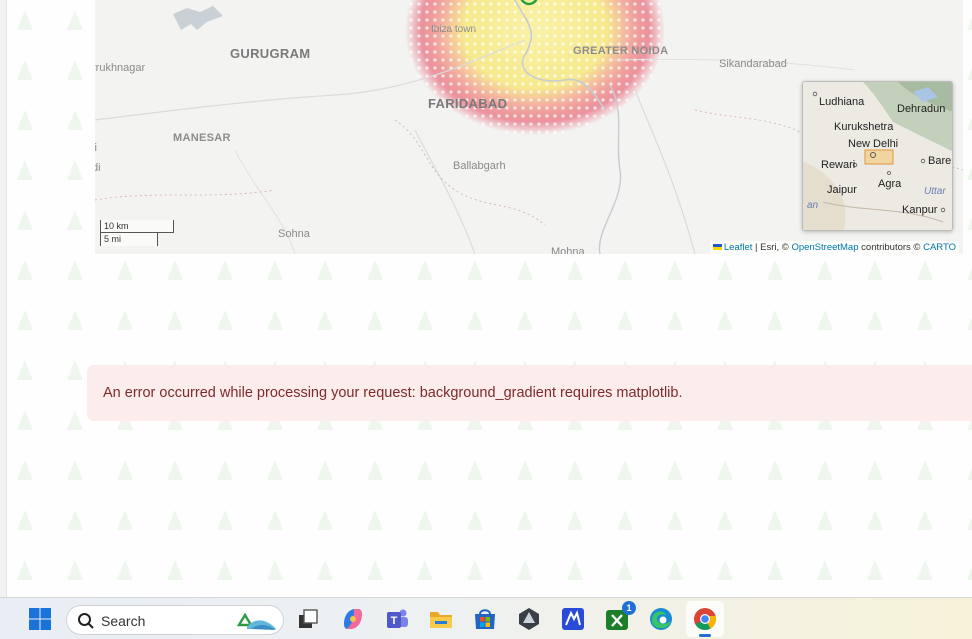 The width and height of the screenshot is (972, 639). What do you see at coordinates (479, 166) in the screenshot?
I see `map-label-ballabgarh: Ballabgarh` at bounding box center [479, 166].